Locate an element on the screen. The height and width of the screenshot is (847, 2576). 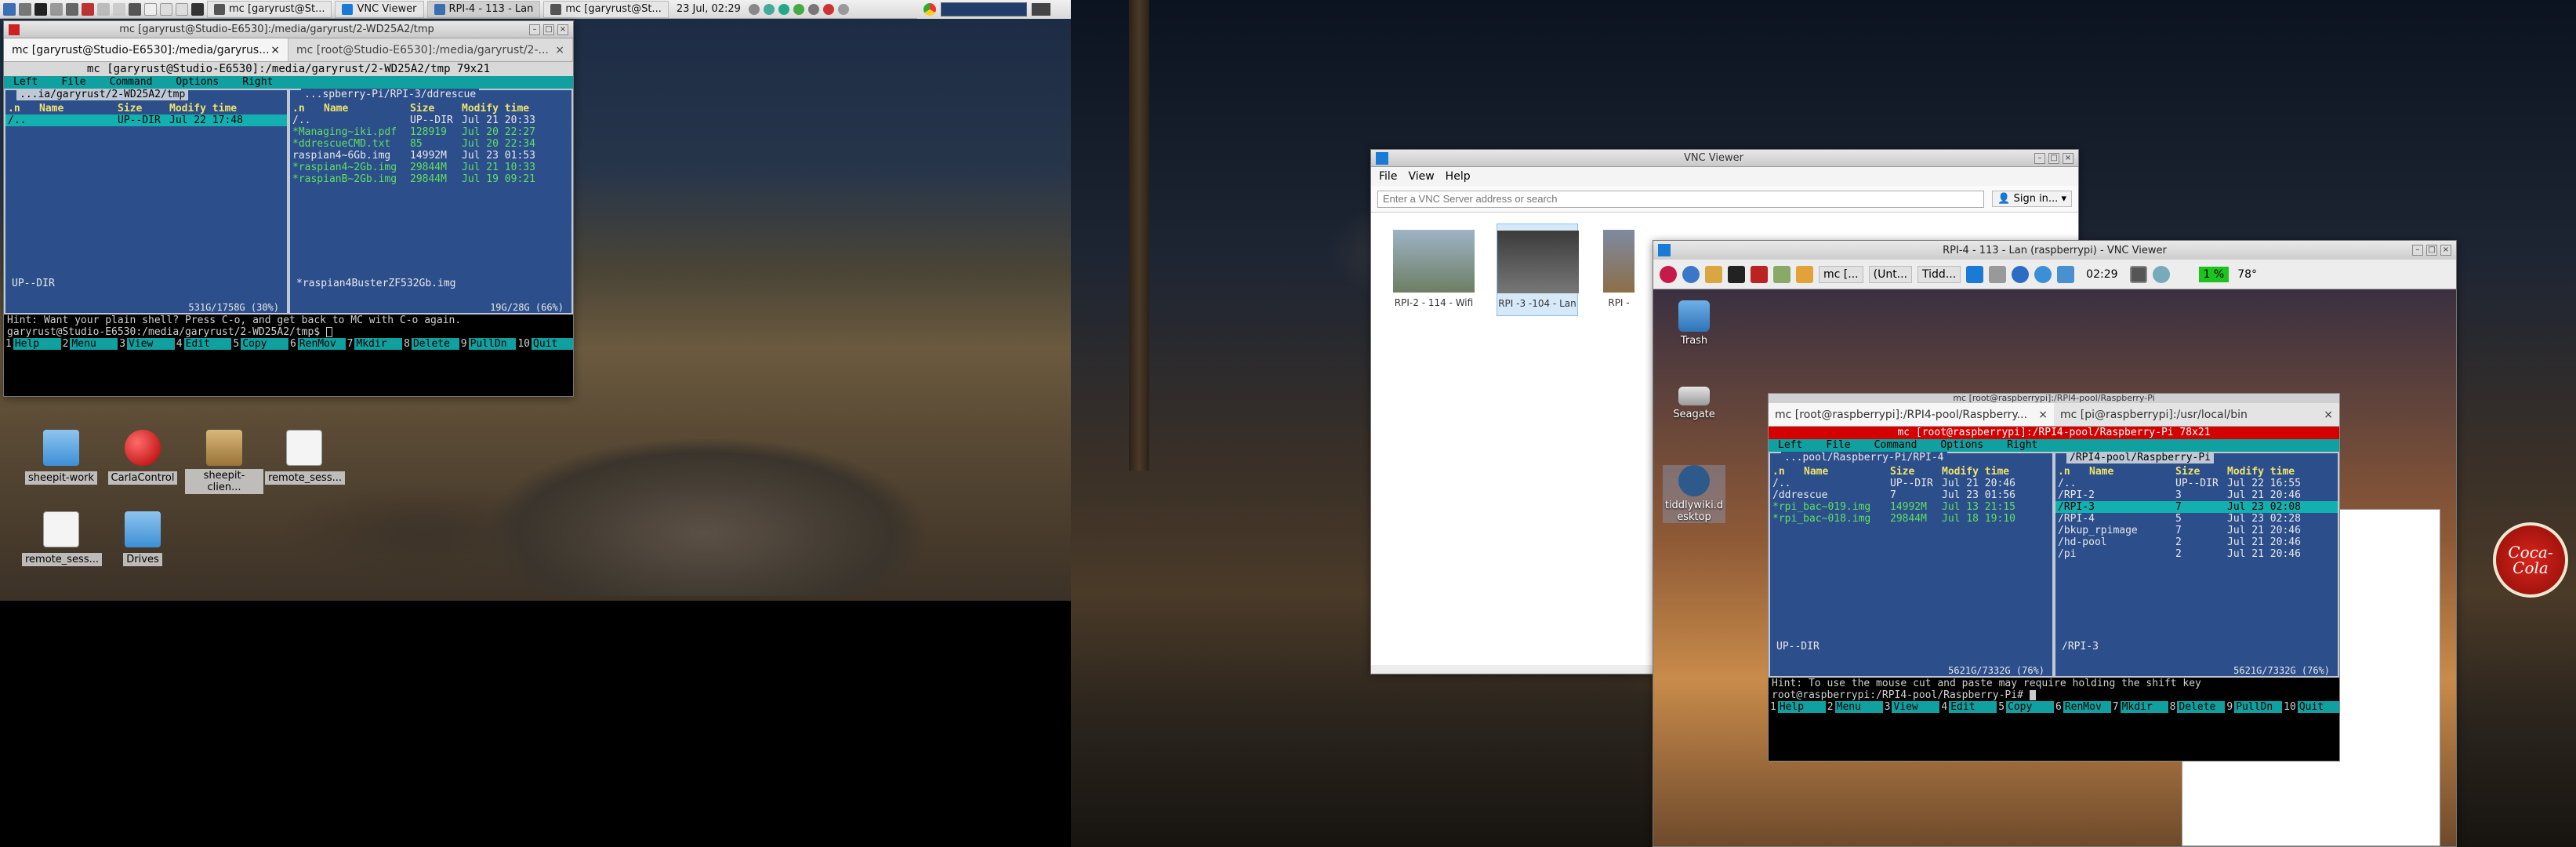
file-row: /.. UP--DIR Jul 22 16:55 is located at coordinates (2196, 483).